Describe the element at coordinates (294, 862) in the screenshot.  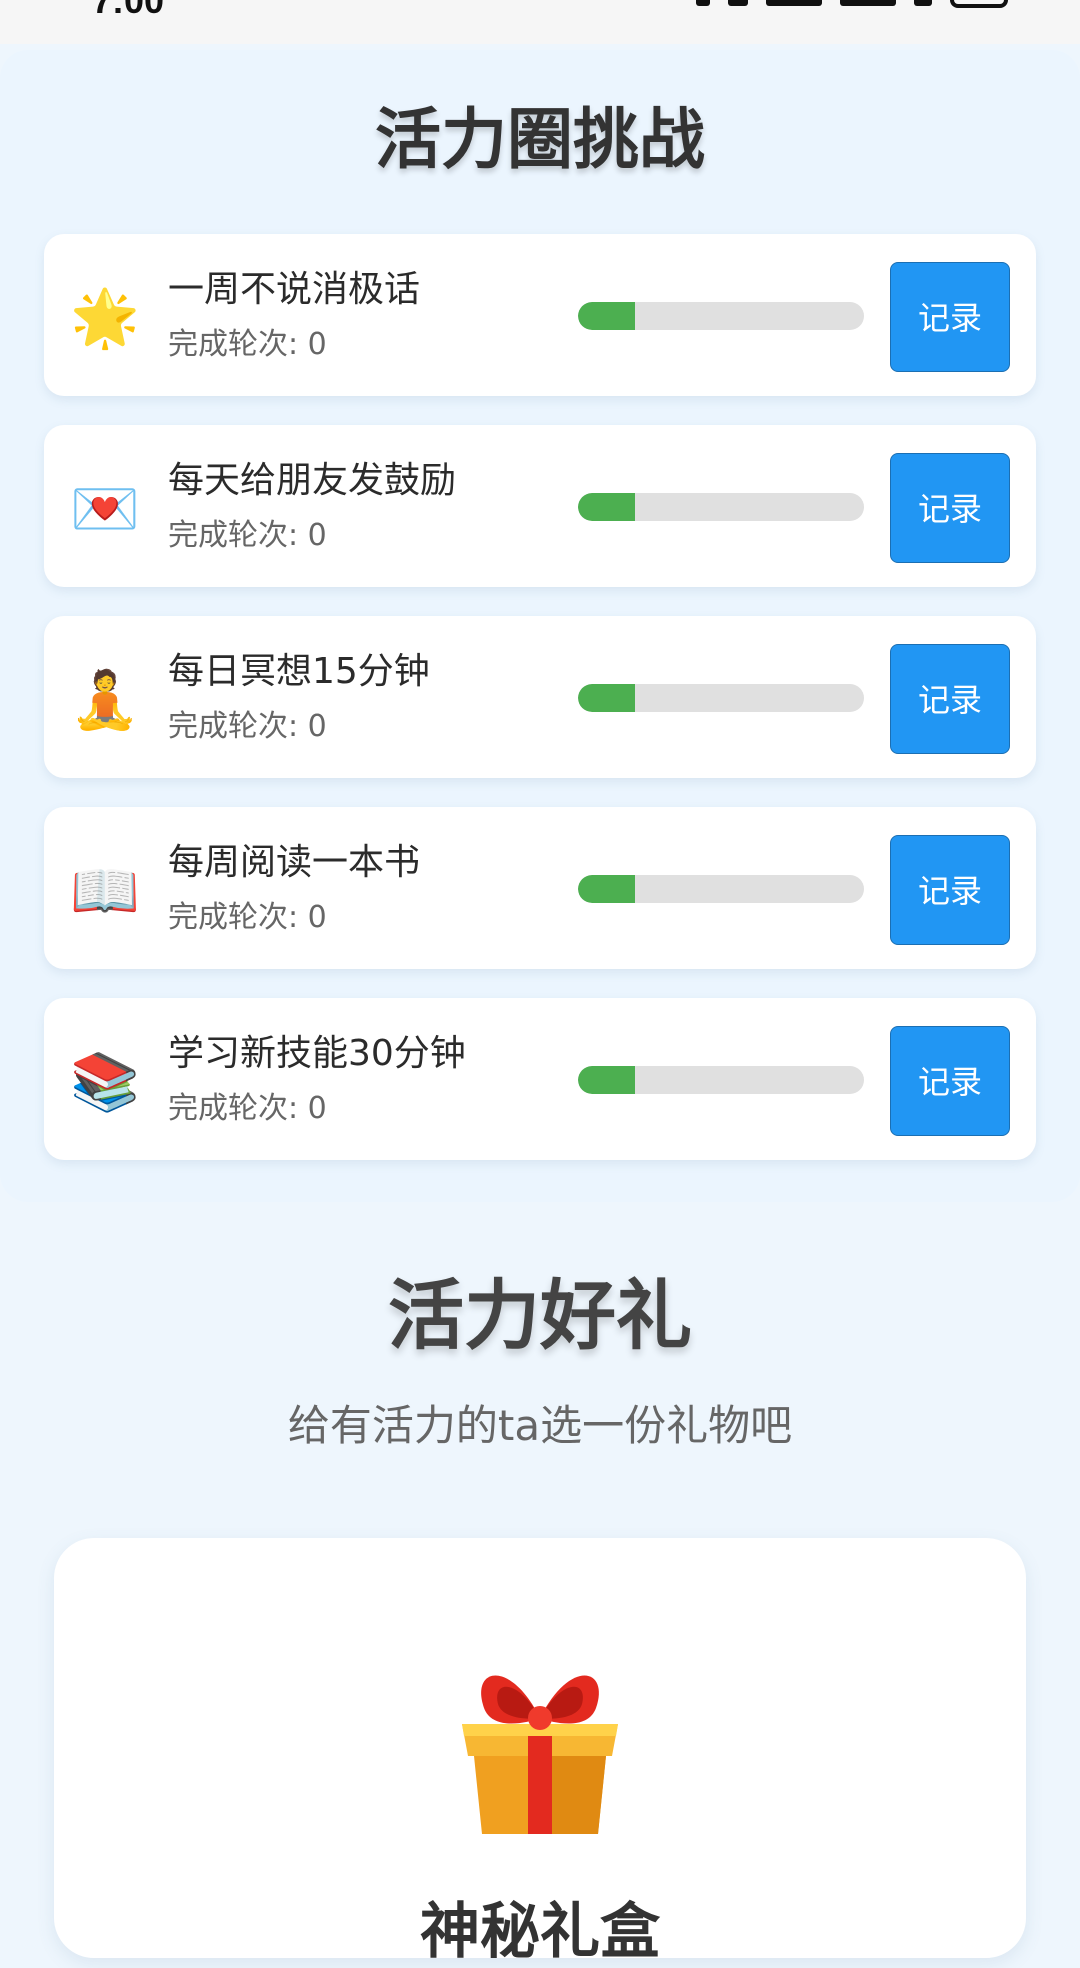
I see `challenge-name: 每周阅读一本书` at that location.